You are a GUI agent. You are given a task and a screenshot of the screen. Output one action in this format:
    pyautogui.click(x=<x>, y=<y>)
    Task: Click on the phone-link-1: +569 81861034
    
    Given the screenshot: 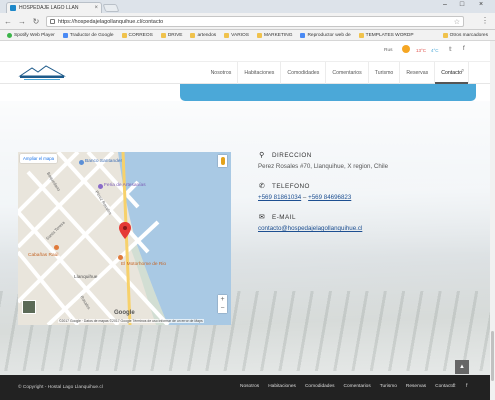 What is the action you would take?
    pyautogui.click(x=279, y=197)
    